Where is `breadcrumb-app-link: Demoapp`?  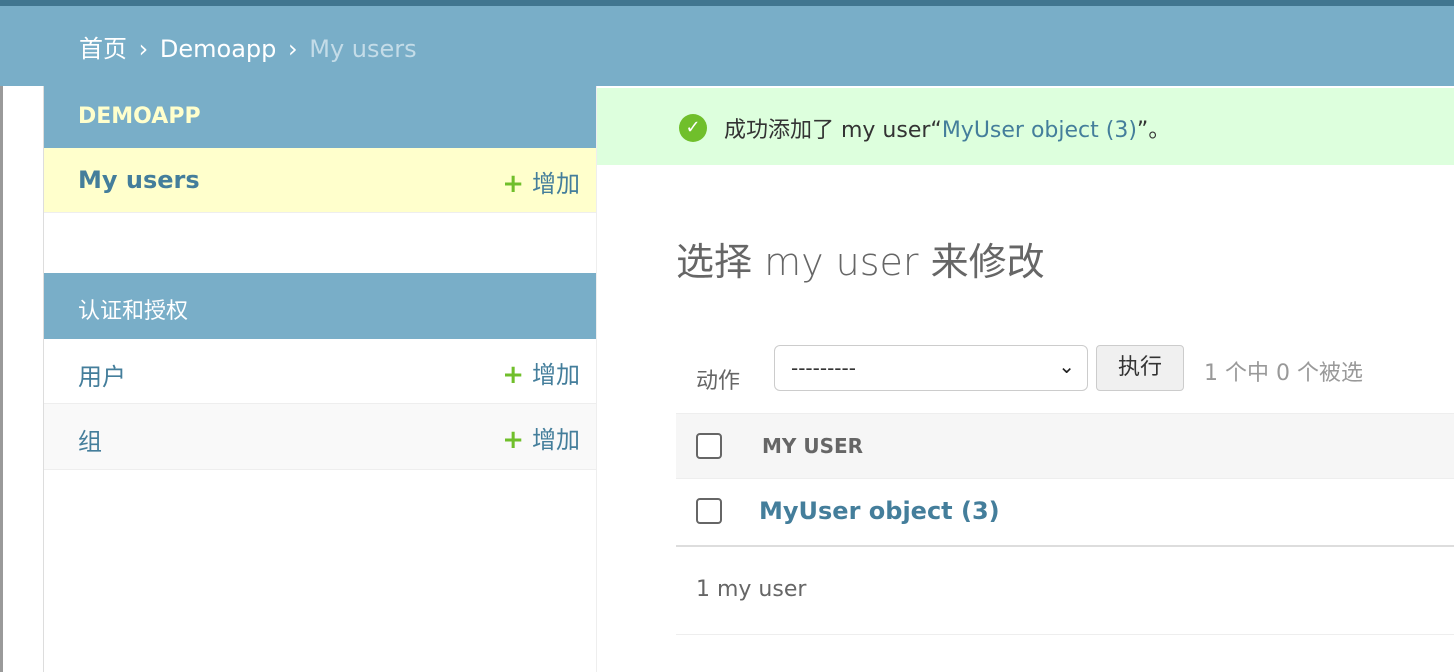
breadcrumb-app-link: Demoapp is located at coordinates (218, 49).